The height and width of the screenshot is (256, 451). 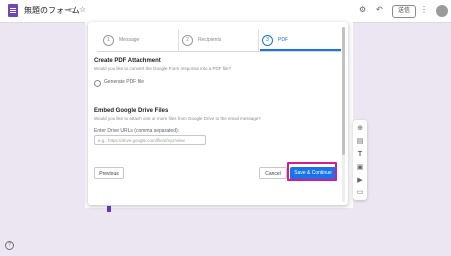 I want to click on active-step-indicator, so click(x=300, y=50).